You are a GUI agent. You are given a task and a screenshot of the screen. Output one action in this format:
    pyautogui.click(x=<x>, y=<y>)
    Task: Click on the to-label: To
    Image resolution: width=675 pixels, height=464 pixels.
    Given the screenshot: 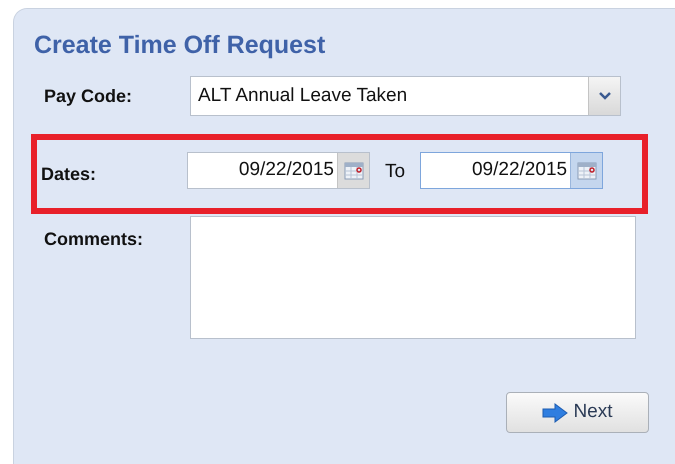 What is the action you would take?
    pyautogui.click(x=395, y=172)
    